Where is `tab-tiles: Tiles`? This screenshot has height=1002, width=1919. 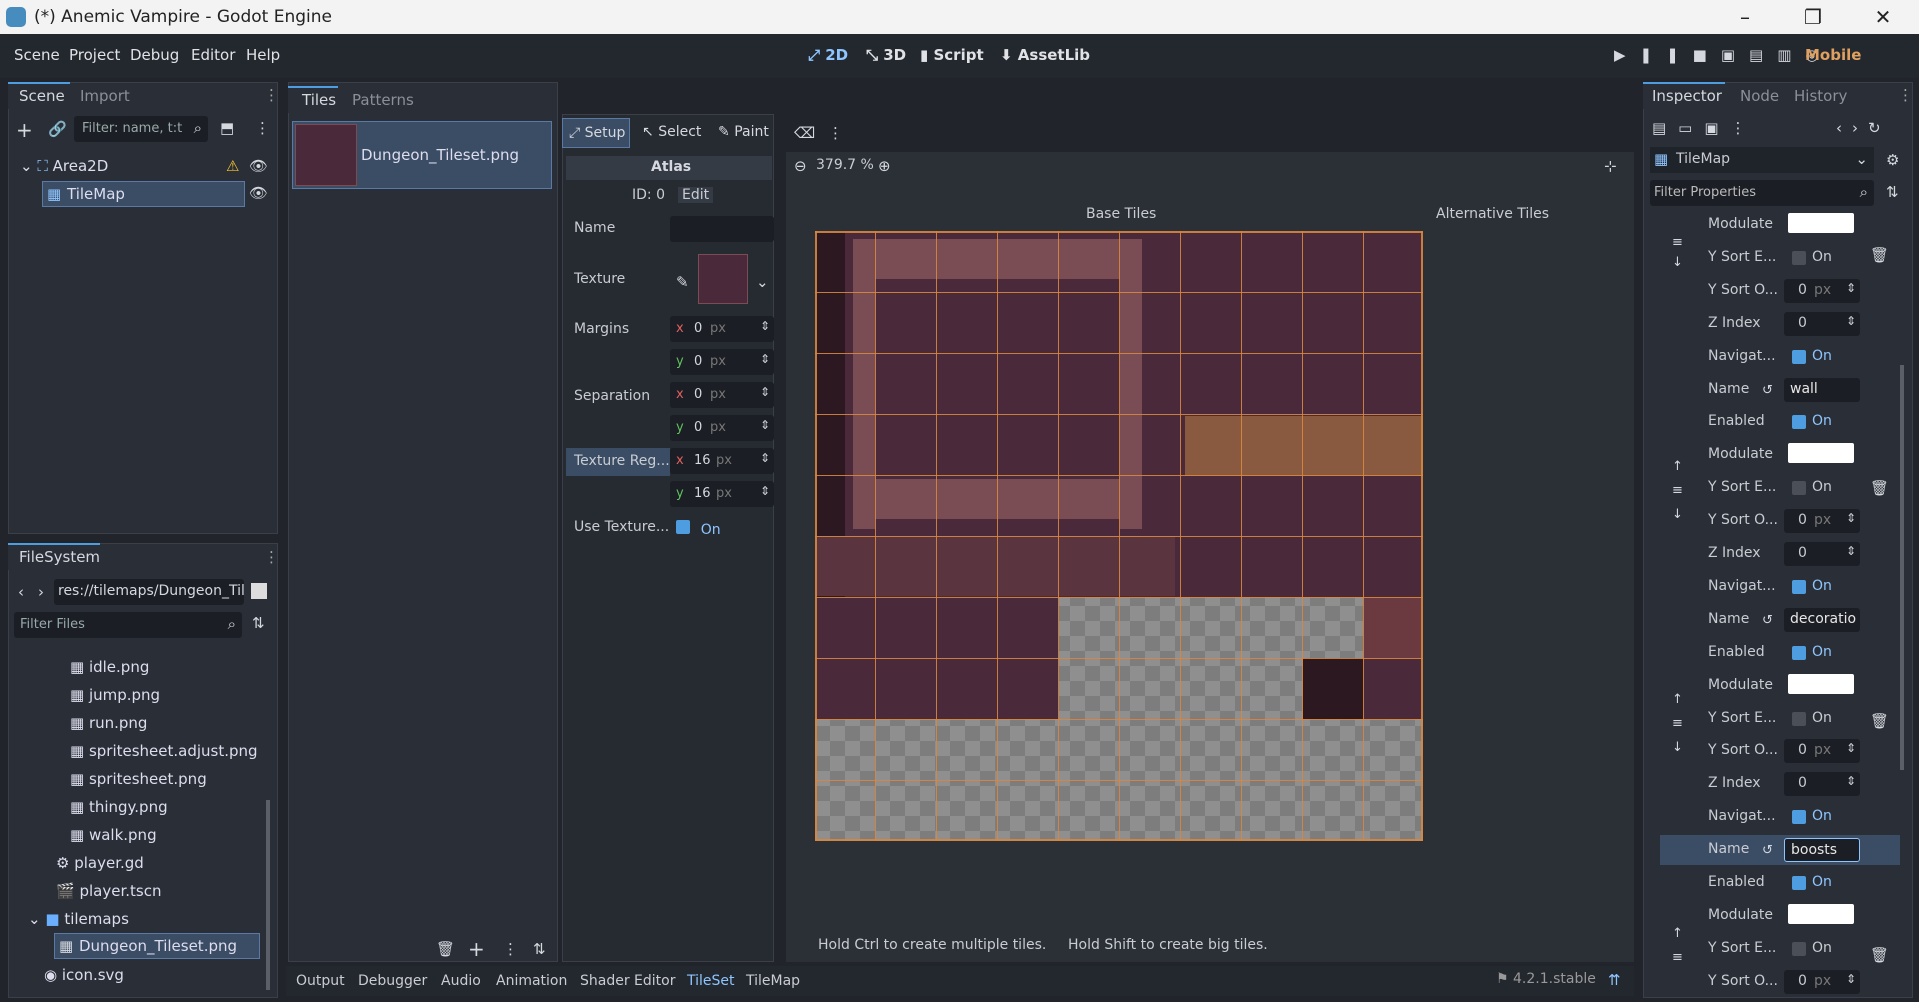
tab-tiles: Tiles is located at coordinates (319, 100).